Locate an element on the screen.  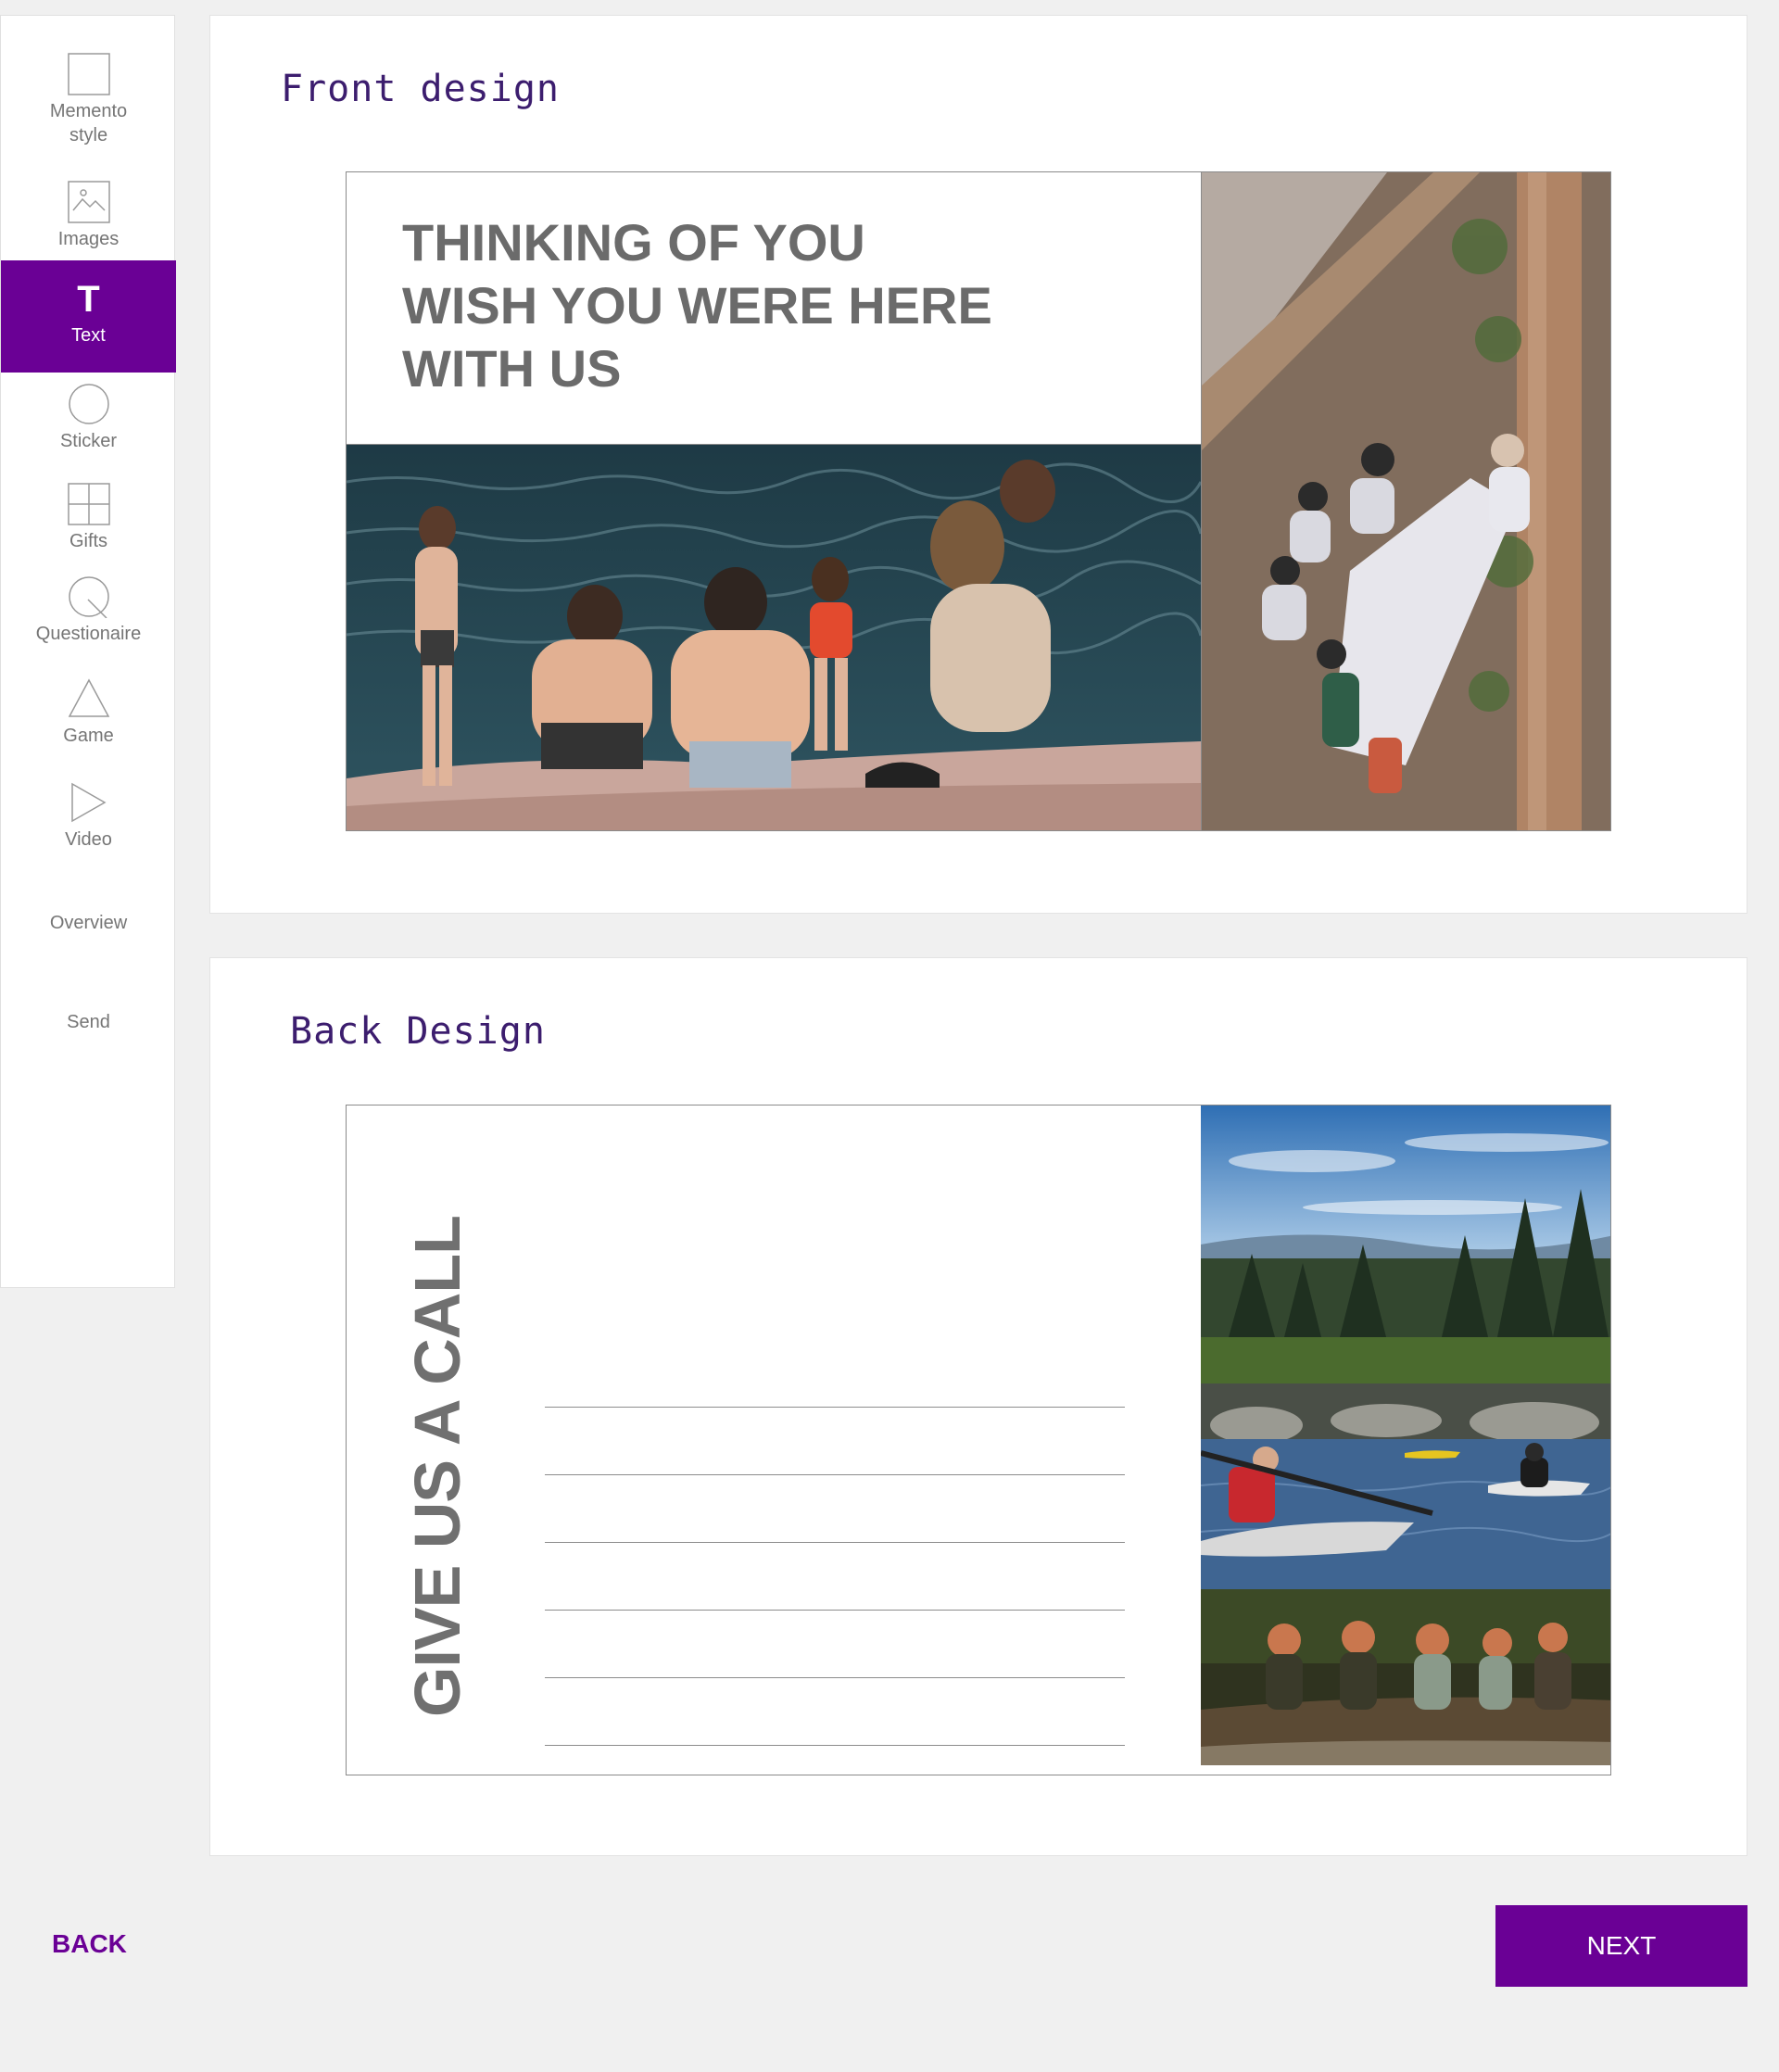
front-design-title: Front design is located at coordinates (420, 89).